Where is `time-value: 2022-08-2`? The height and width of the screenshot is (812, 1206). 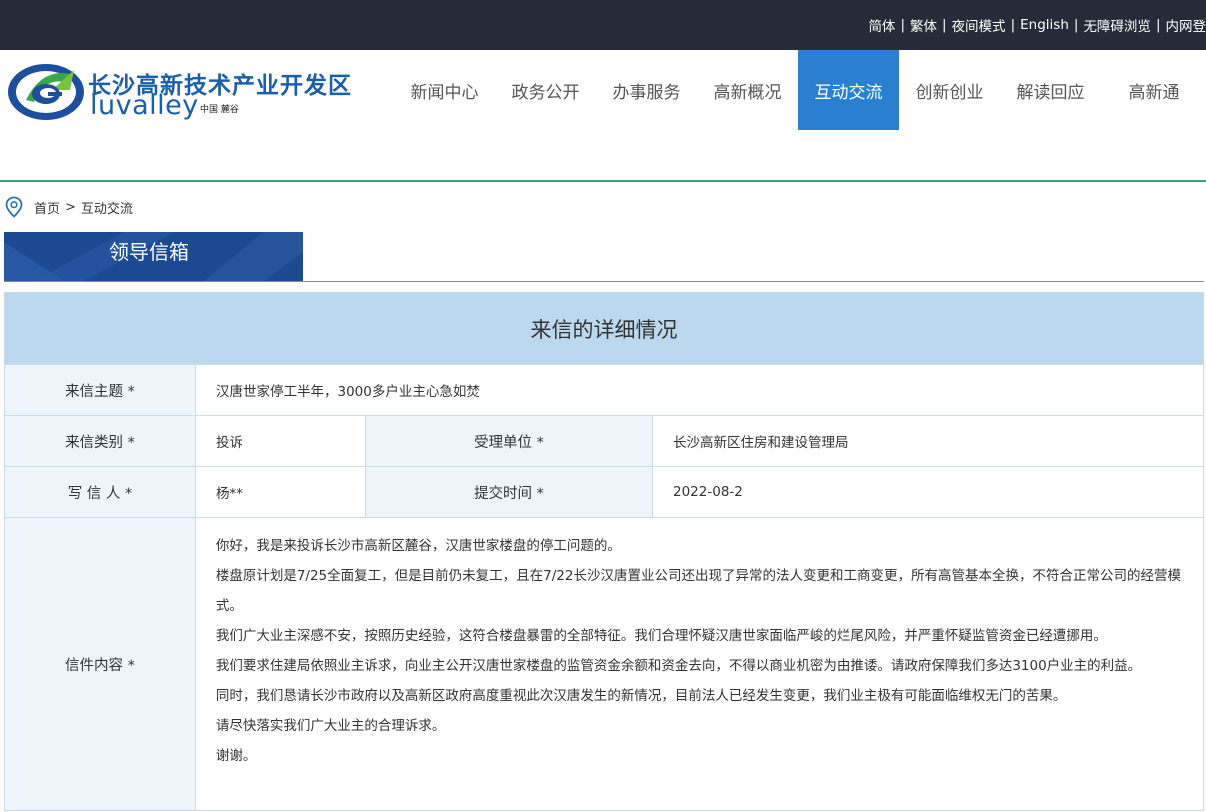 time-value: 2022-08-2 is located at coordinates (708, 492).